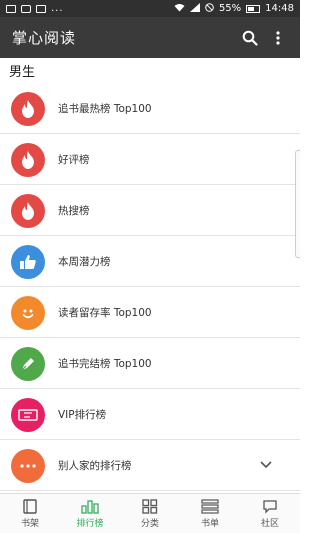 The width and height of the screenshot is (320, 533). I want to click on tab-label: 社区, so click(269, 523).